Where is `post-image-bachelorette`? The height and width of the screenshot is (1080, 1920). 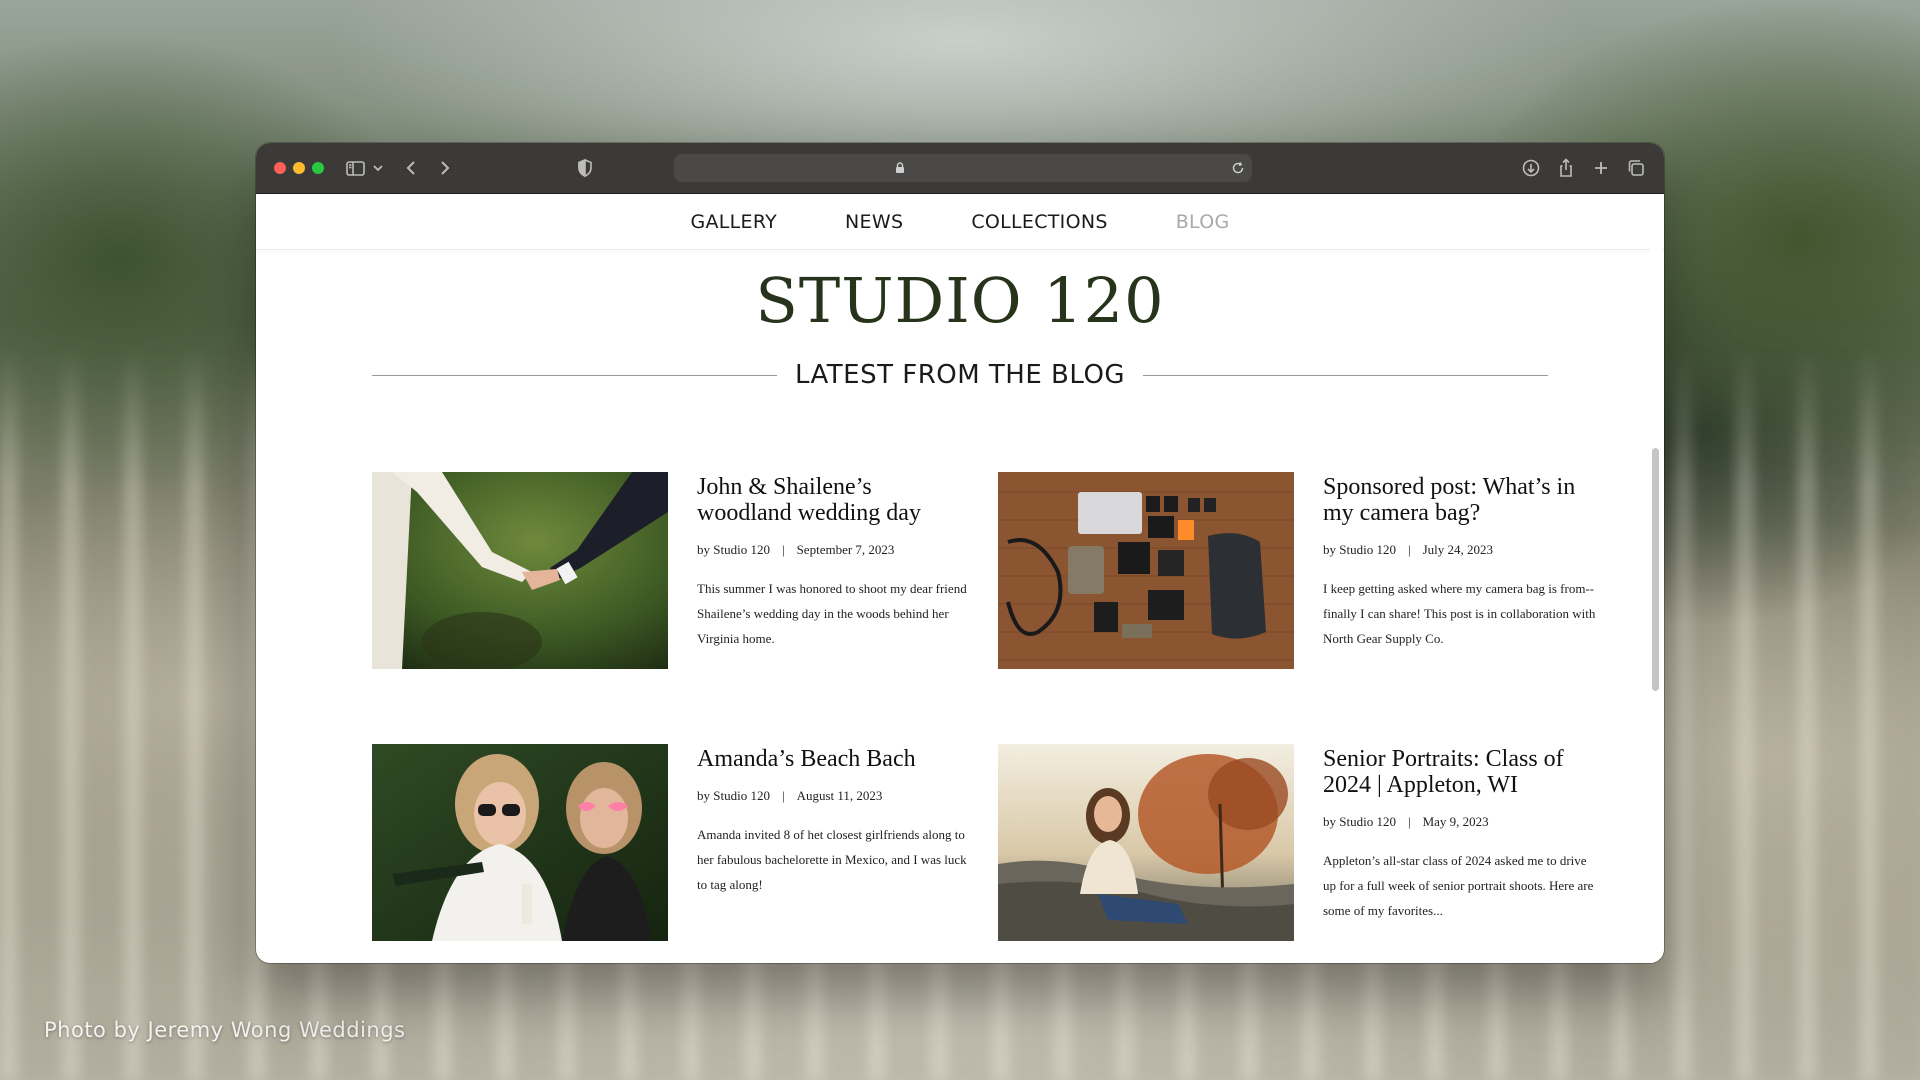 post-image-bachelorette is located at coordinates (520, 842).